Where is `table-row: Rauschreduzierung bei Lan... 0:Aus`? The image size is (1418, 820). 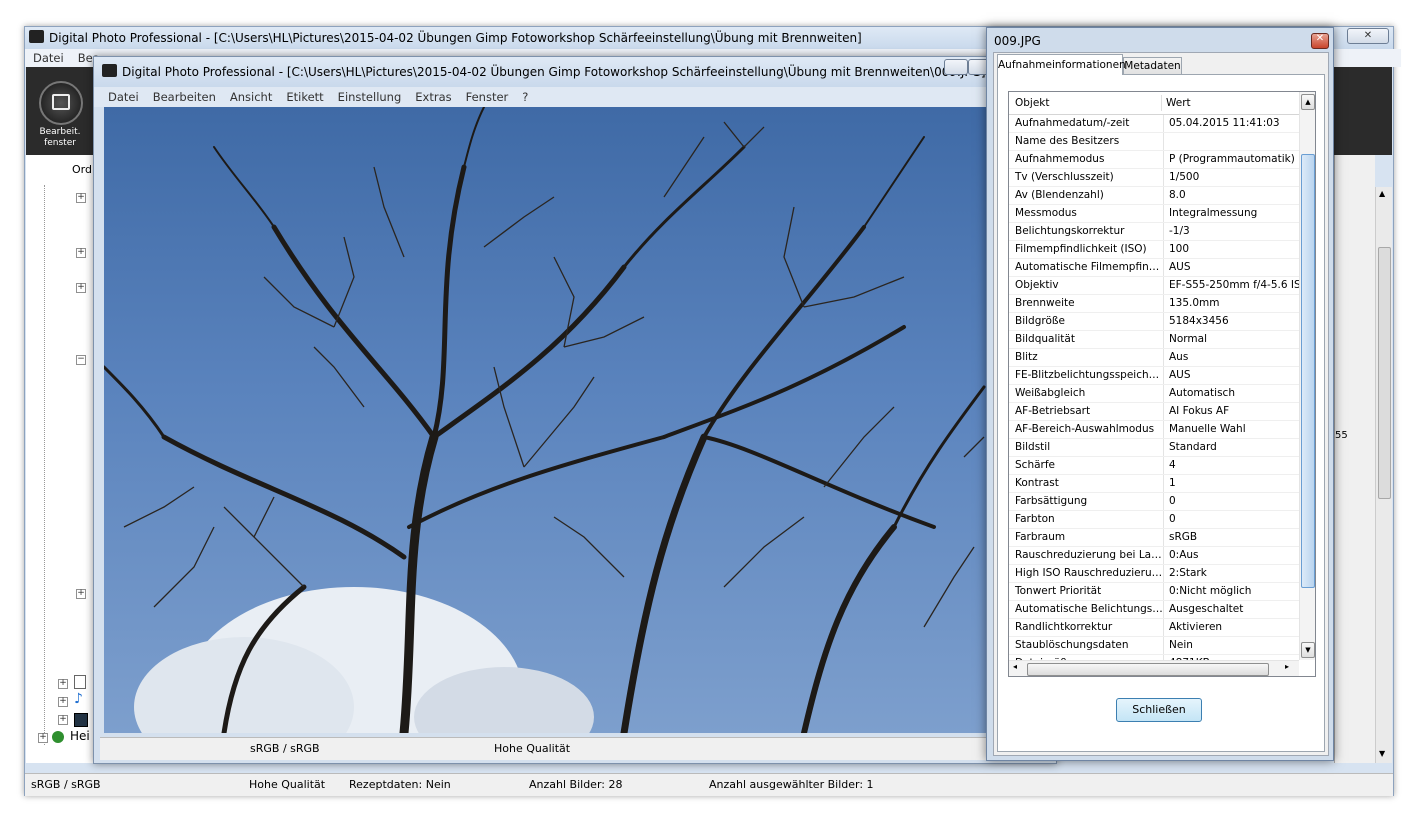 table-row: Rauschreduzierung bei Lan... 0:Aus is located at coordinates (1154, 556).